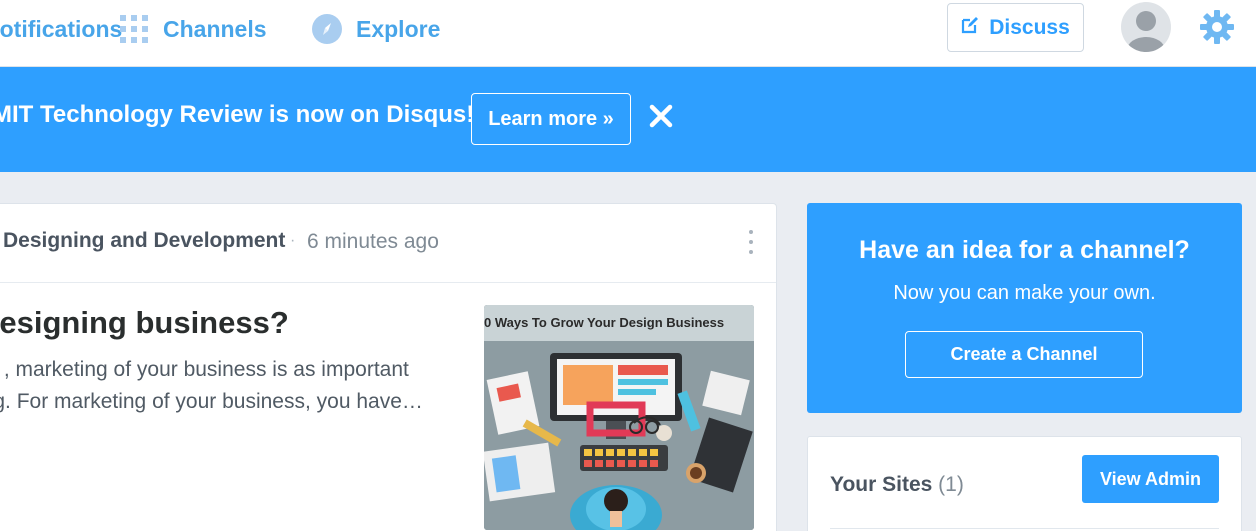  I want to click on create-channel-button: Create a Channel, so click(1024, 354).